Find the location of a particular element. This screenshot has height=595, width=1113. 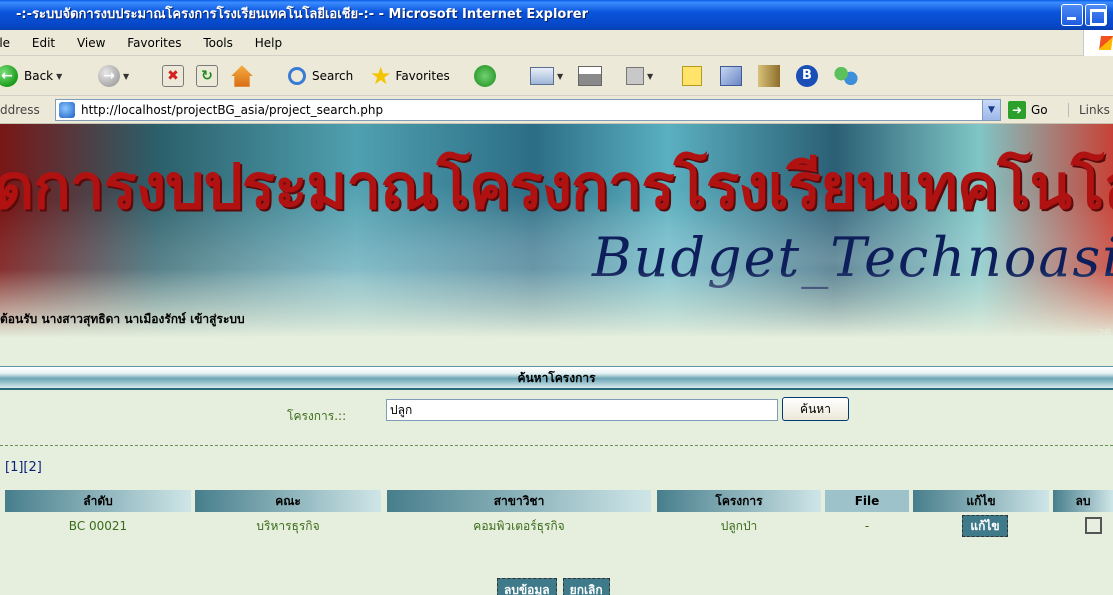

bluetooth-button: B is located at coordinates (807, 76).